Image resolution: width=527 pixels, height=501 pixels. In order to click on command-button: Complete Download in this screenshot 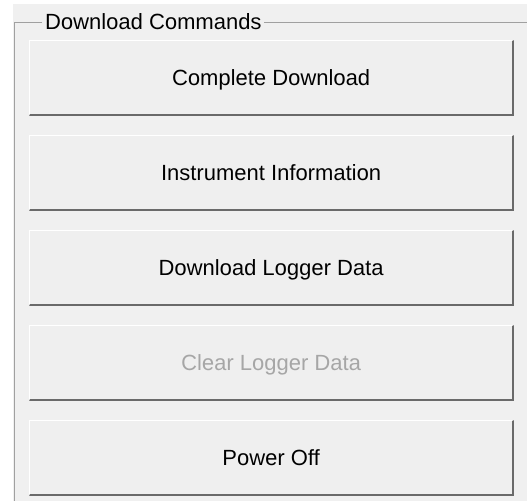, I will do `click(271, 78)`.